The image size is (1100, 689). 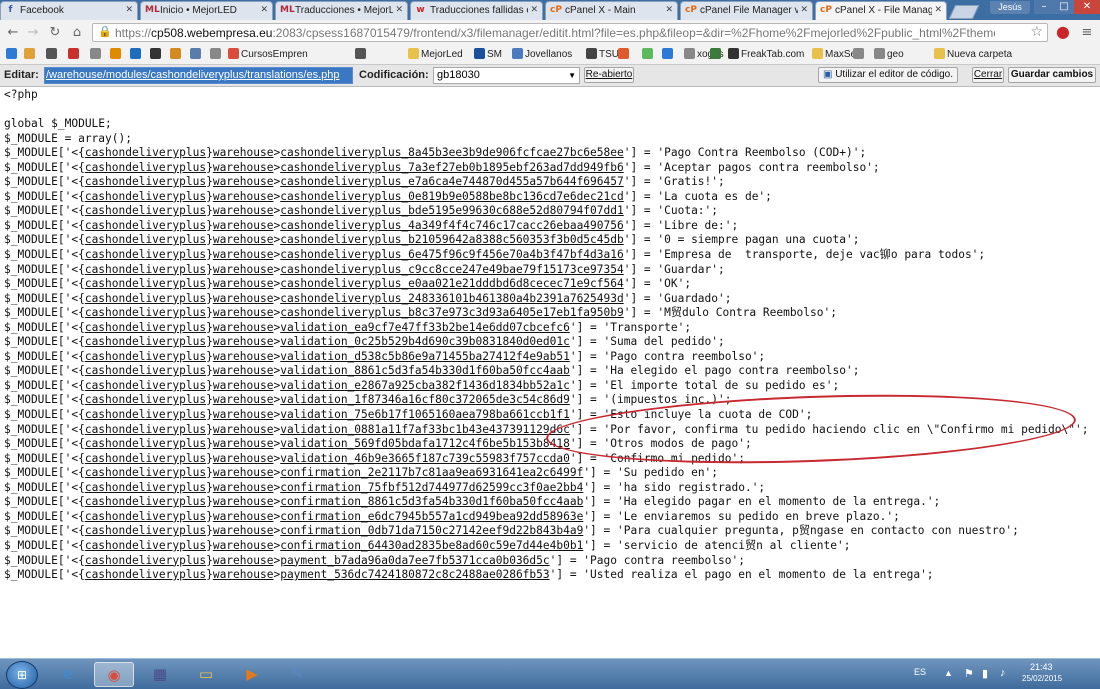 I want to click on bookmark-cursosempren: CursosEmpren, so click(x=268, y=54).